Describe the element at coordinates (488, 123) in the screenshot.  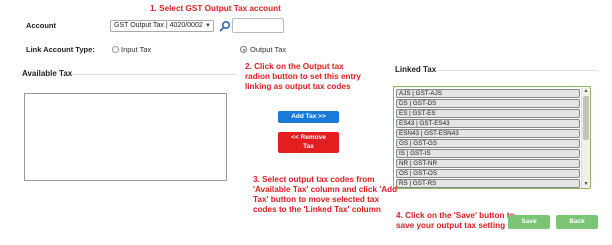
I see `list-item: ES43 | GST-ES43` at that location.